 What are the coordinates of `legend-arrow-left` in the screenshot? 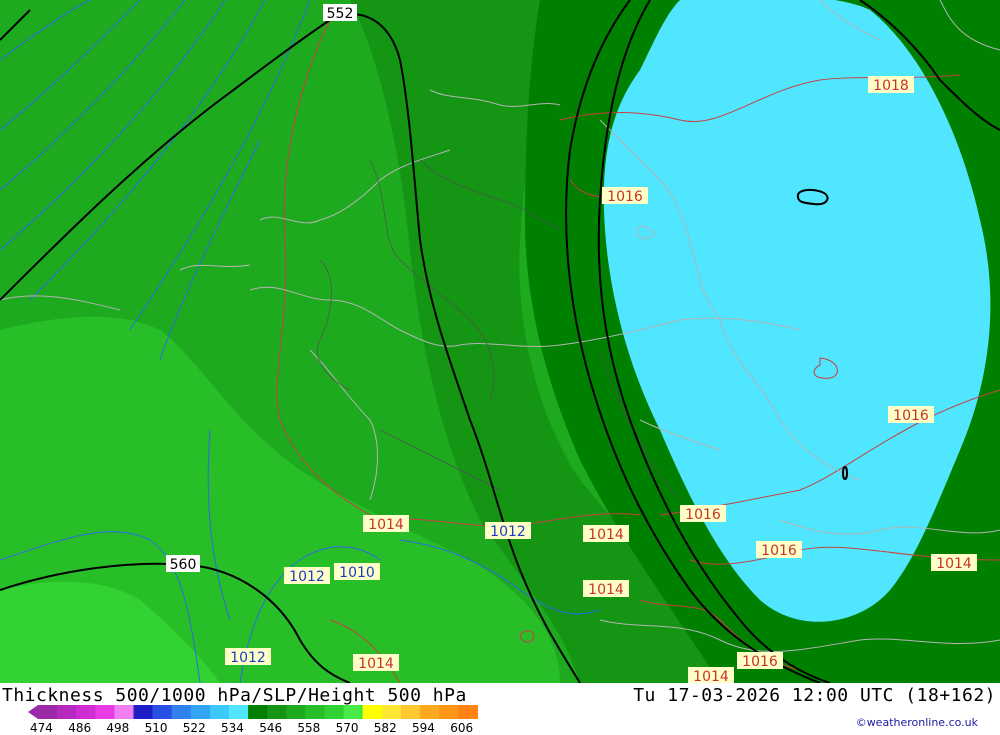 It's located at (33, 712).